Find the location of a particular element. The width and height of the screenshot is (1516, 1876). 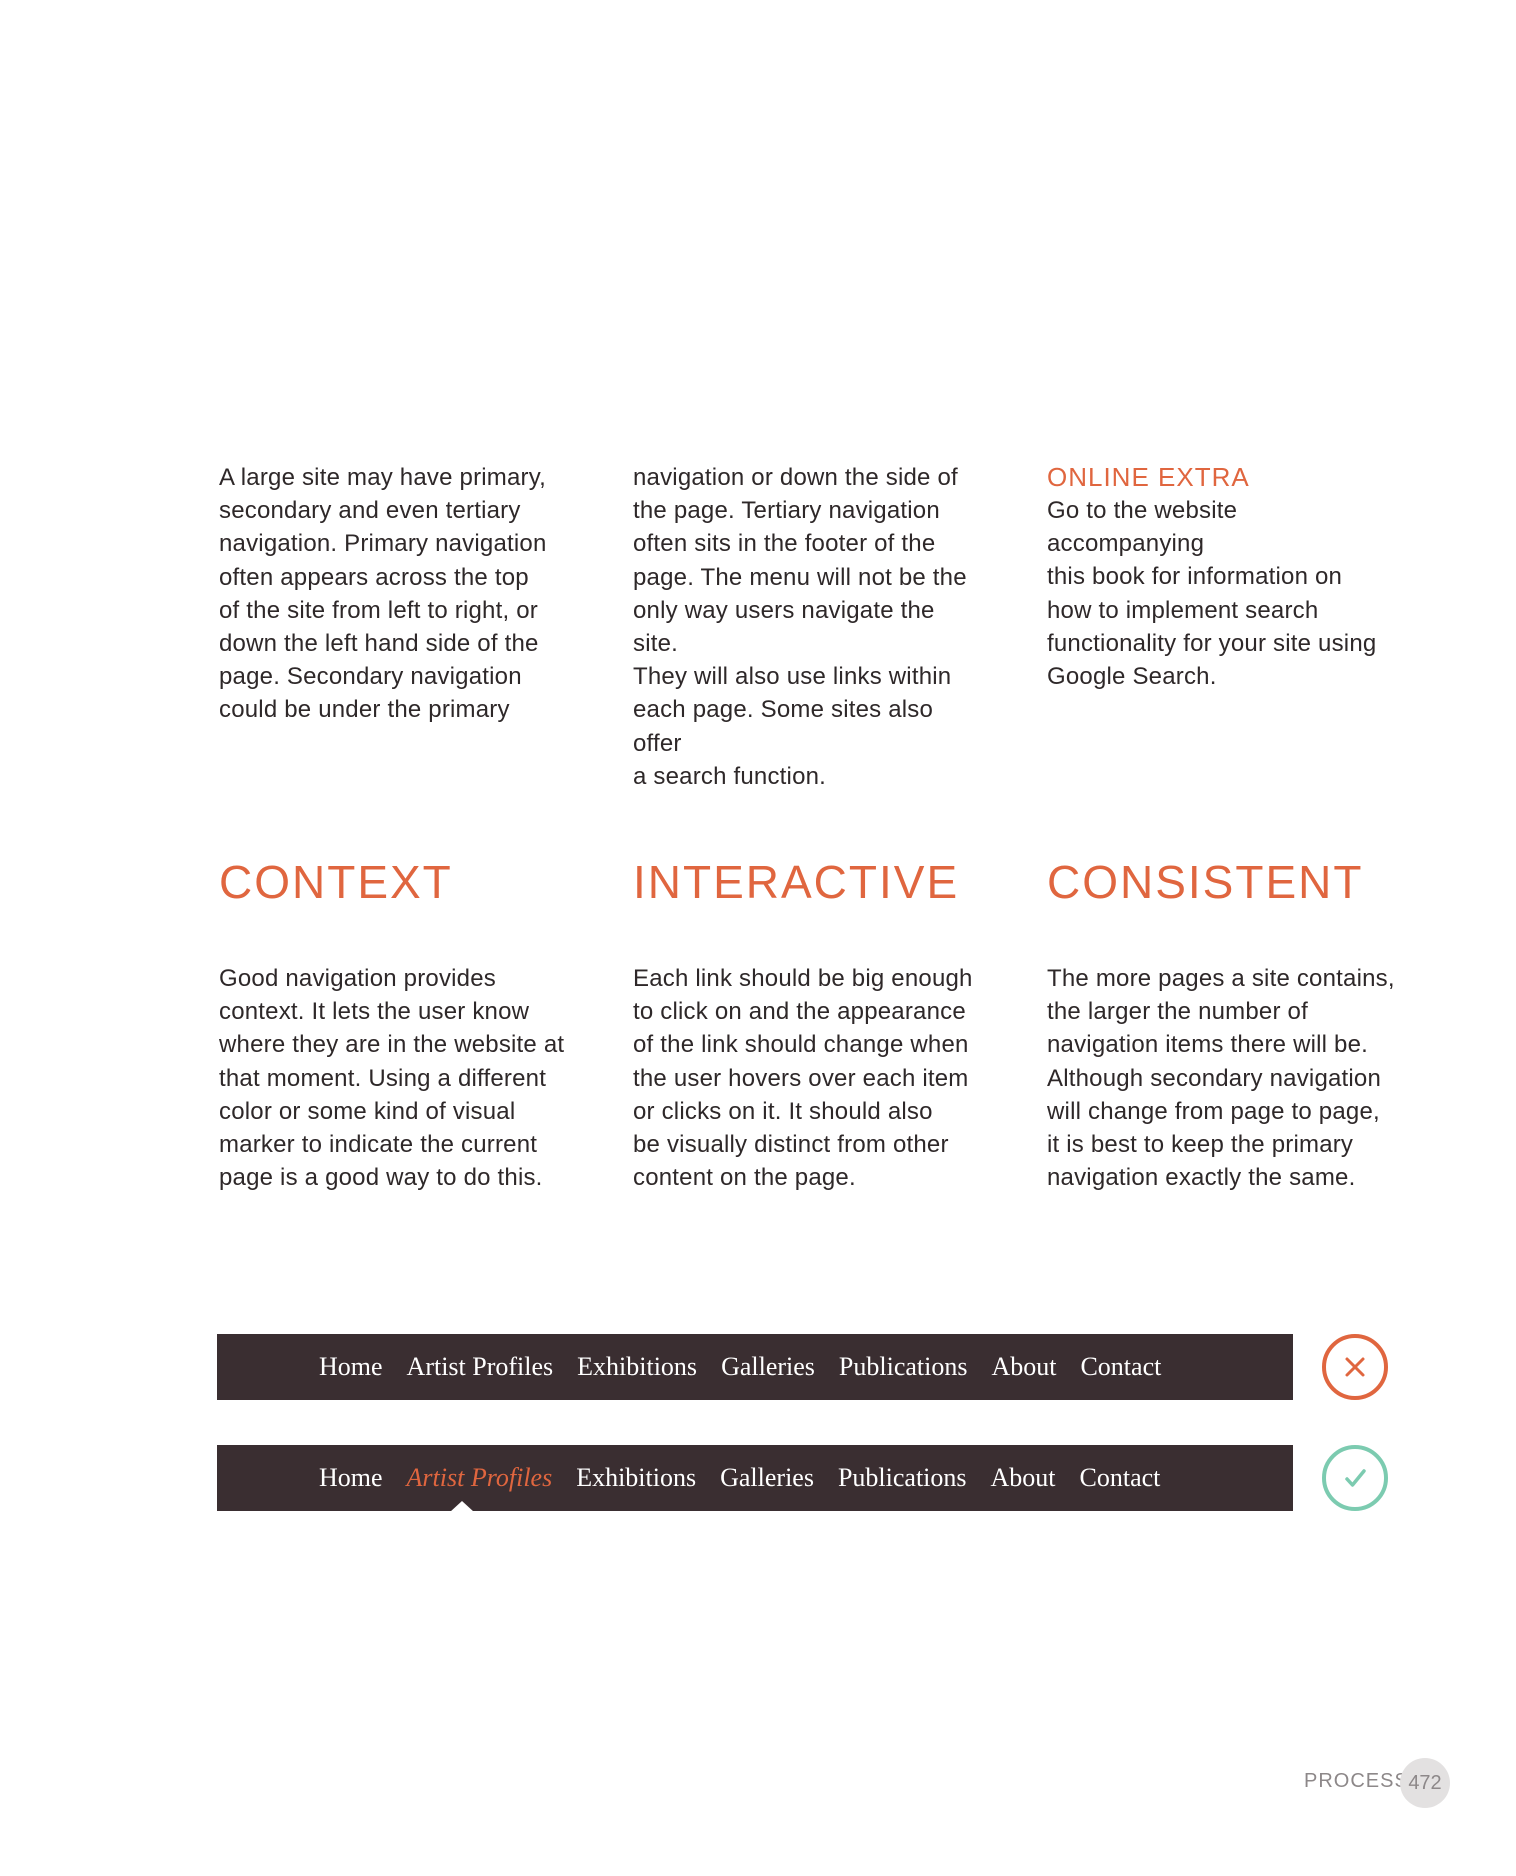

section-heading-context: CONTEXT is located at coordinates (336, 882).